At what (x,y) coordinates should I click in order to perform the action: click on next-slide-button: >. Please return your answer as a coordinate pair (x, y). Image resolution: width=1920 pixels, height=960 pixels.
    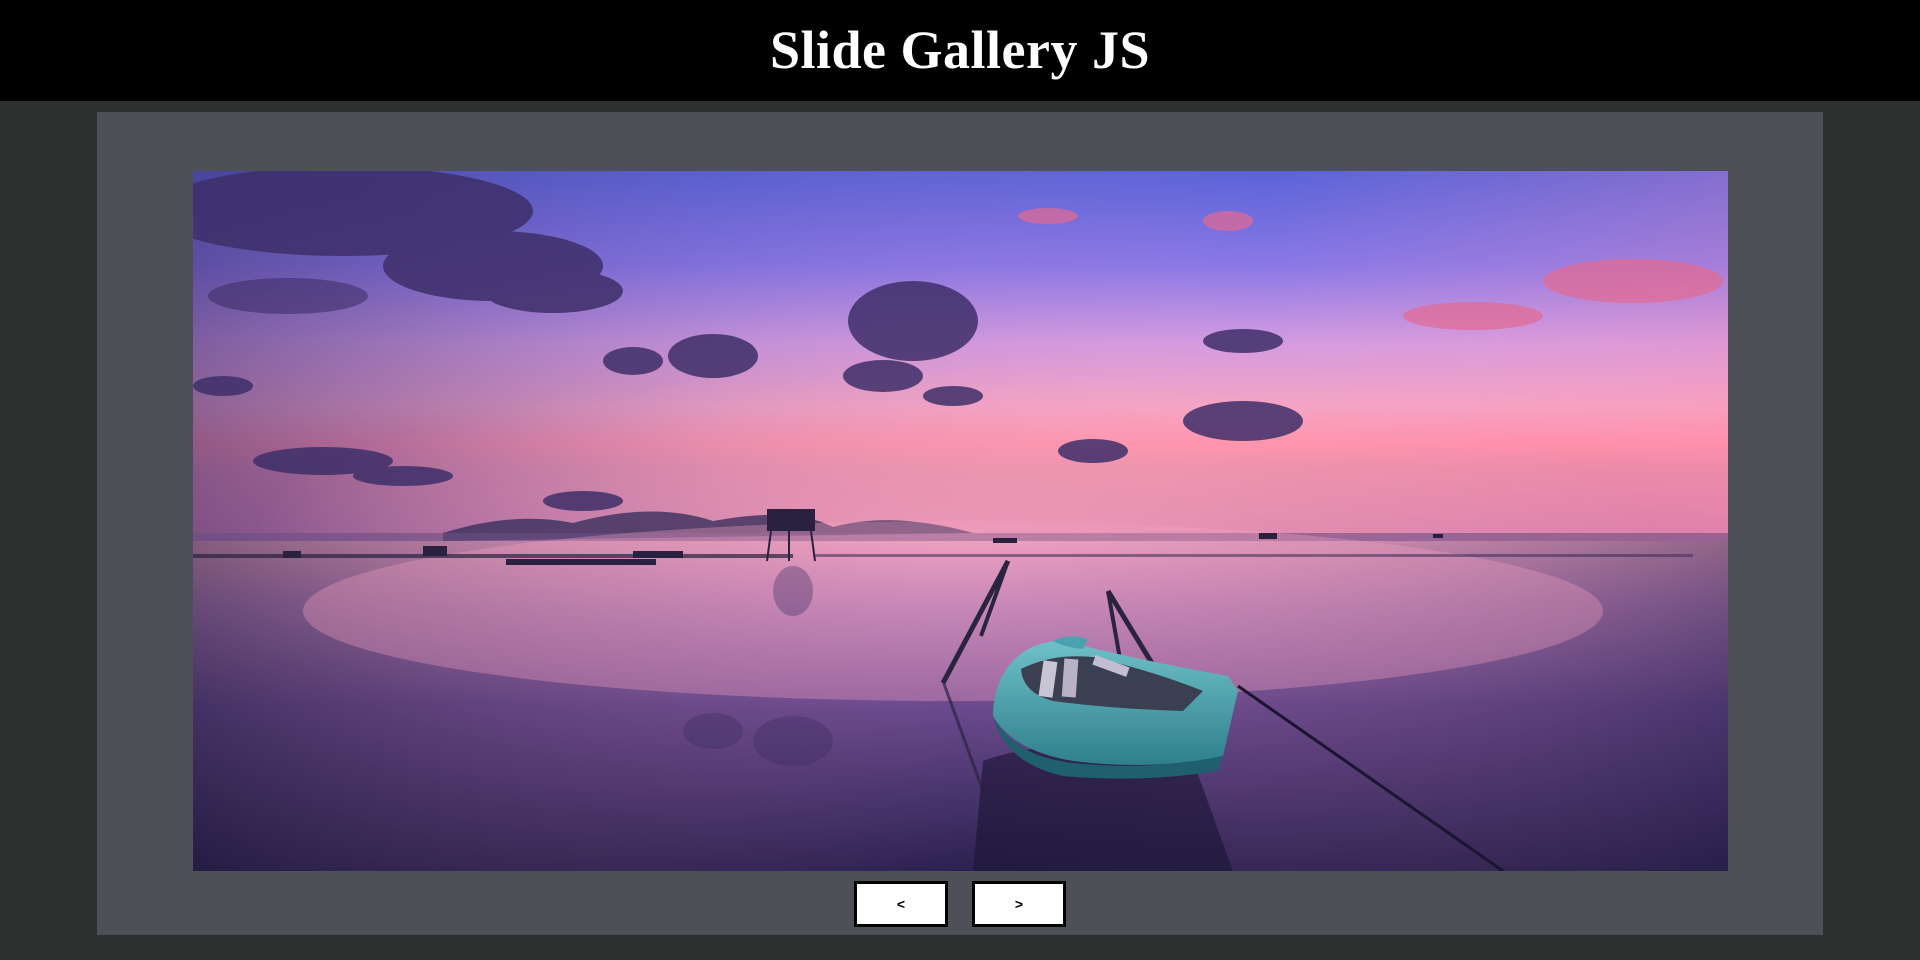
    Looking at the image, I should click on (1019, 904).